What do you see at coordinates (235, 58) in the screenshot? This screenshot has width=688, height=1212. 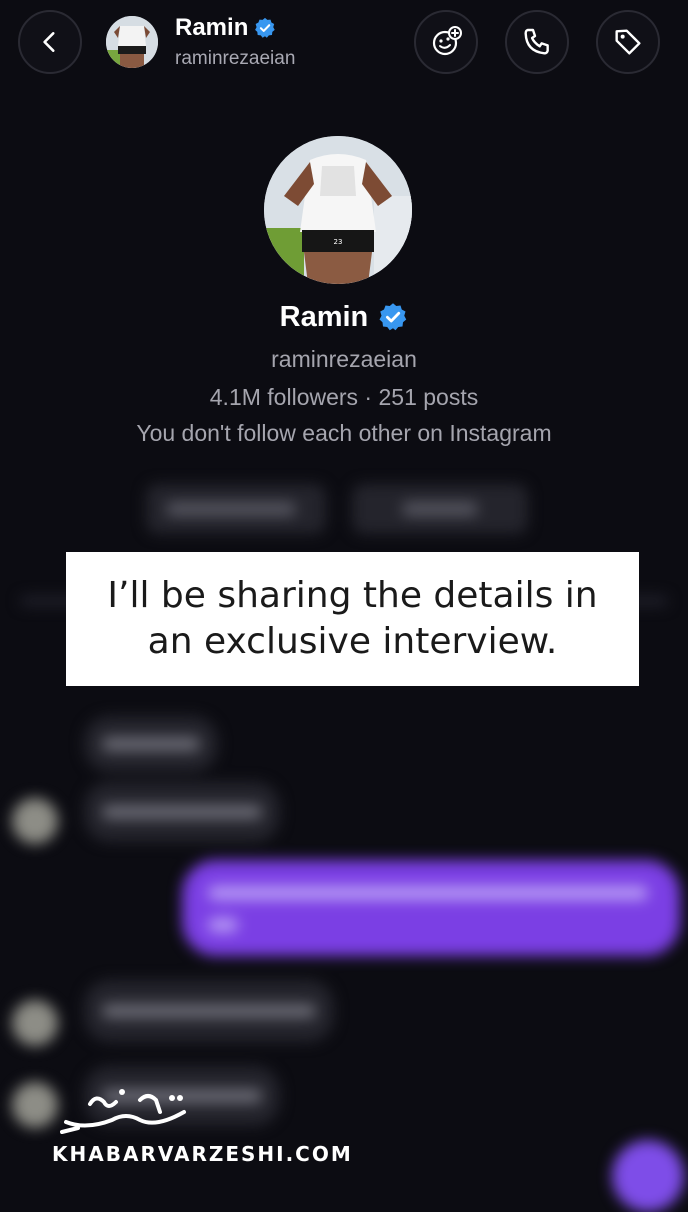 I see `header-username: raminrezaeian` at bounding box center [235, 58].